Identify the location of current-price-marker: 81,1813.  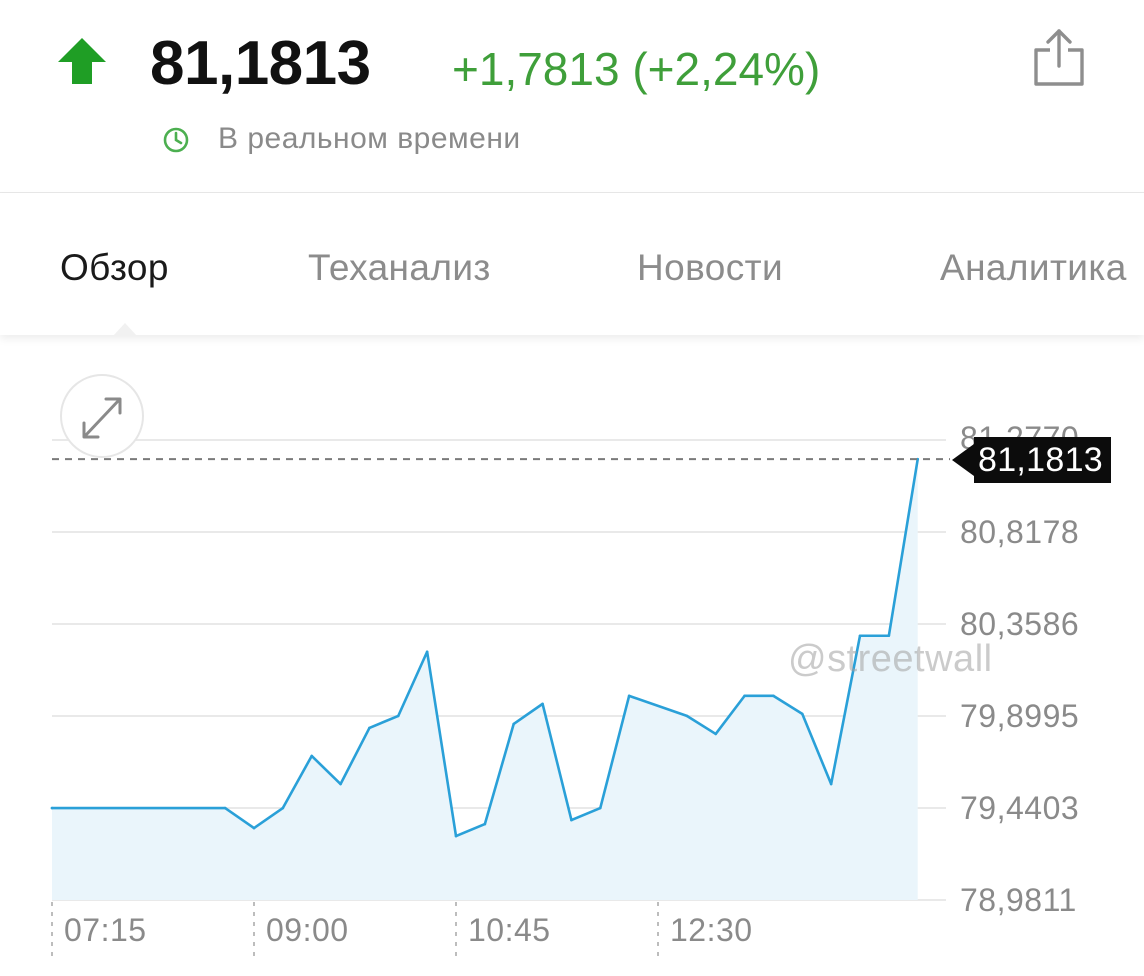
(1032, 460).